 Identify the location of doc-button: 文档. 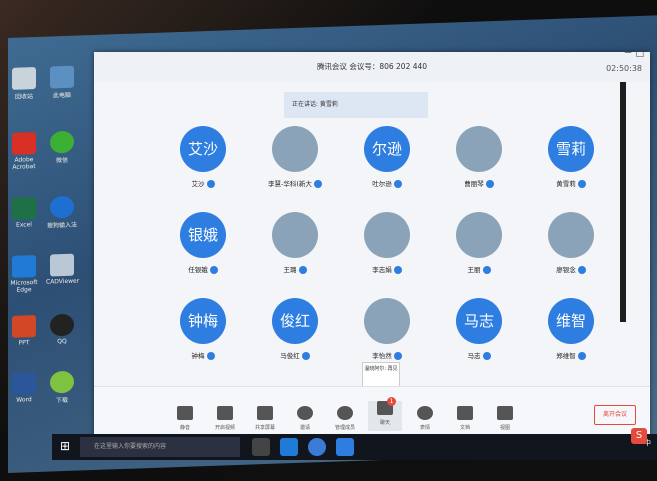
(465, 418).